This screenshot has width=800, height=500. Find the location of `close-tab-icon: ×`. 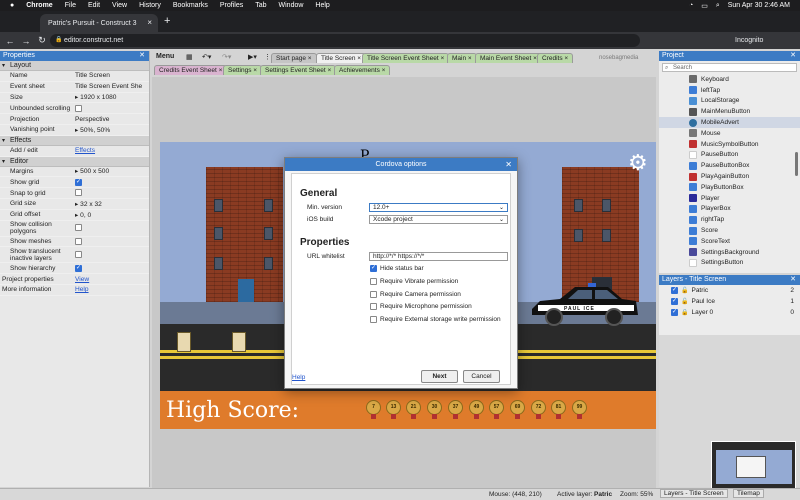

close-tab-icon: × is located at coordinates (149, 22).